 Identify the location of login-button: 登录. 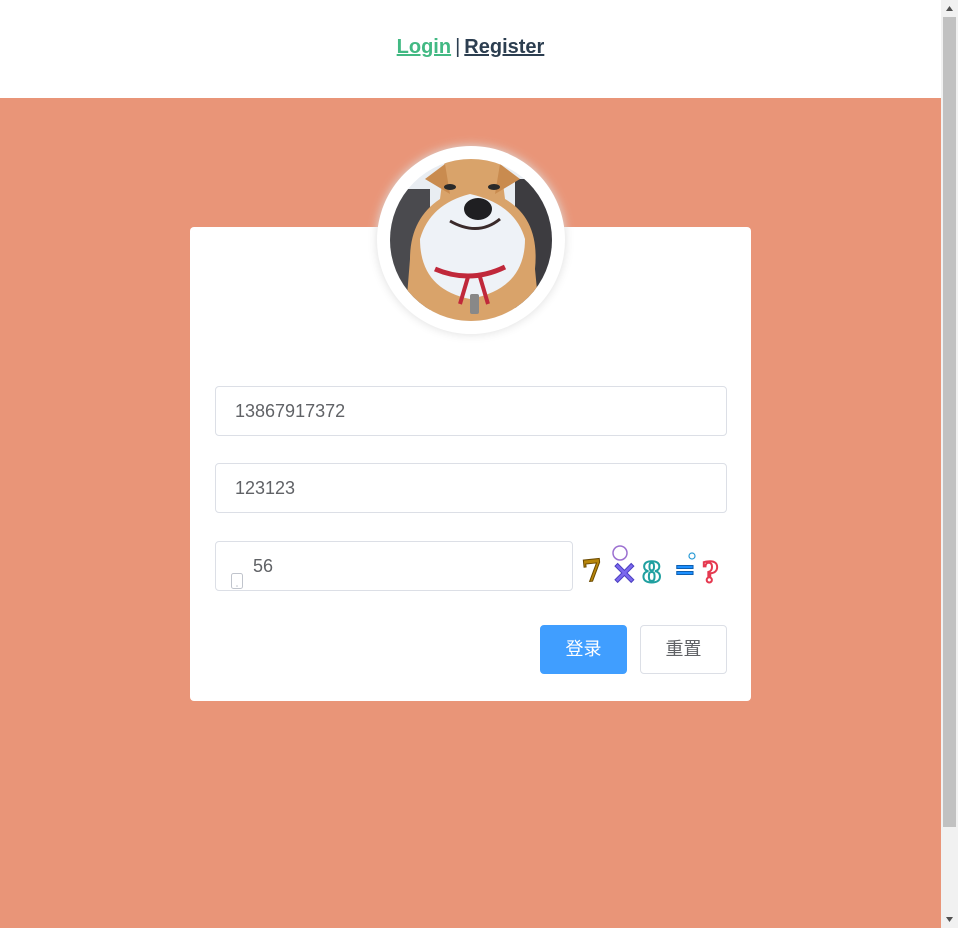
(583, 649).